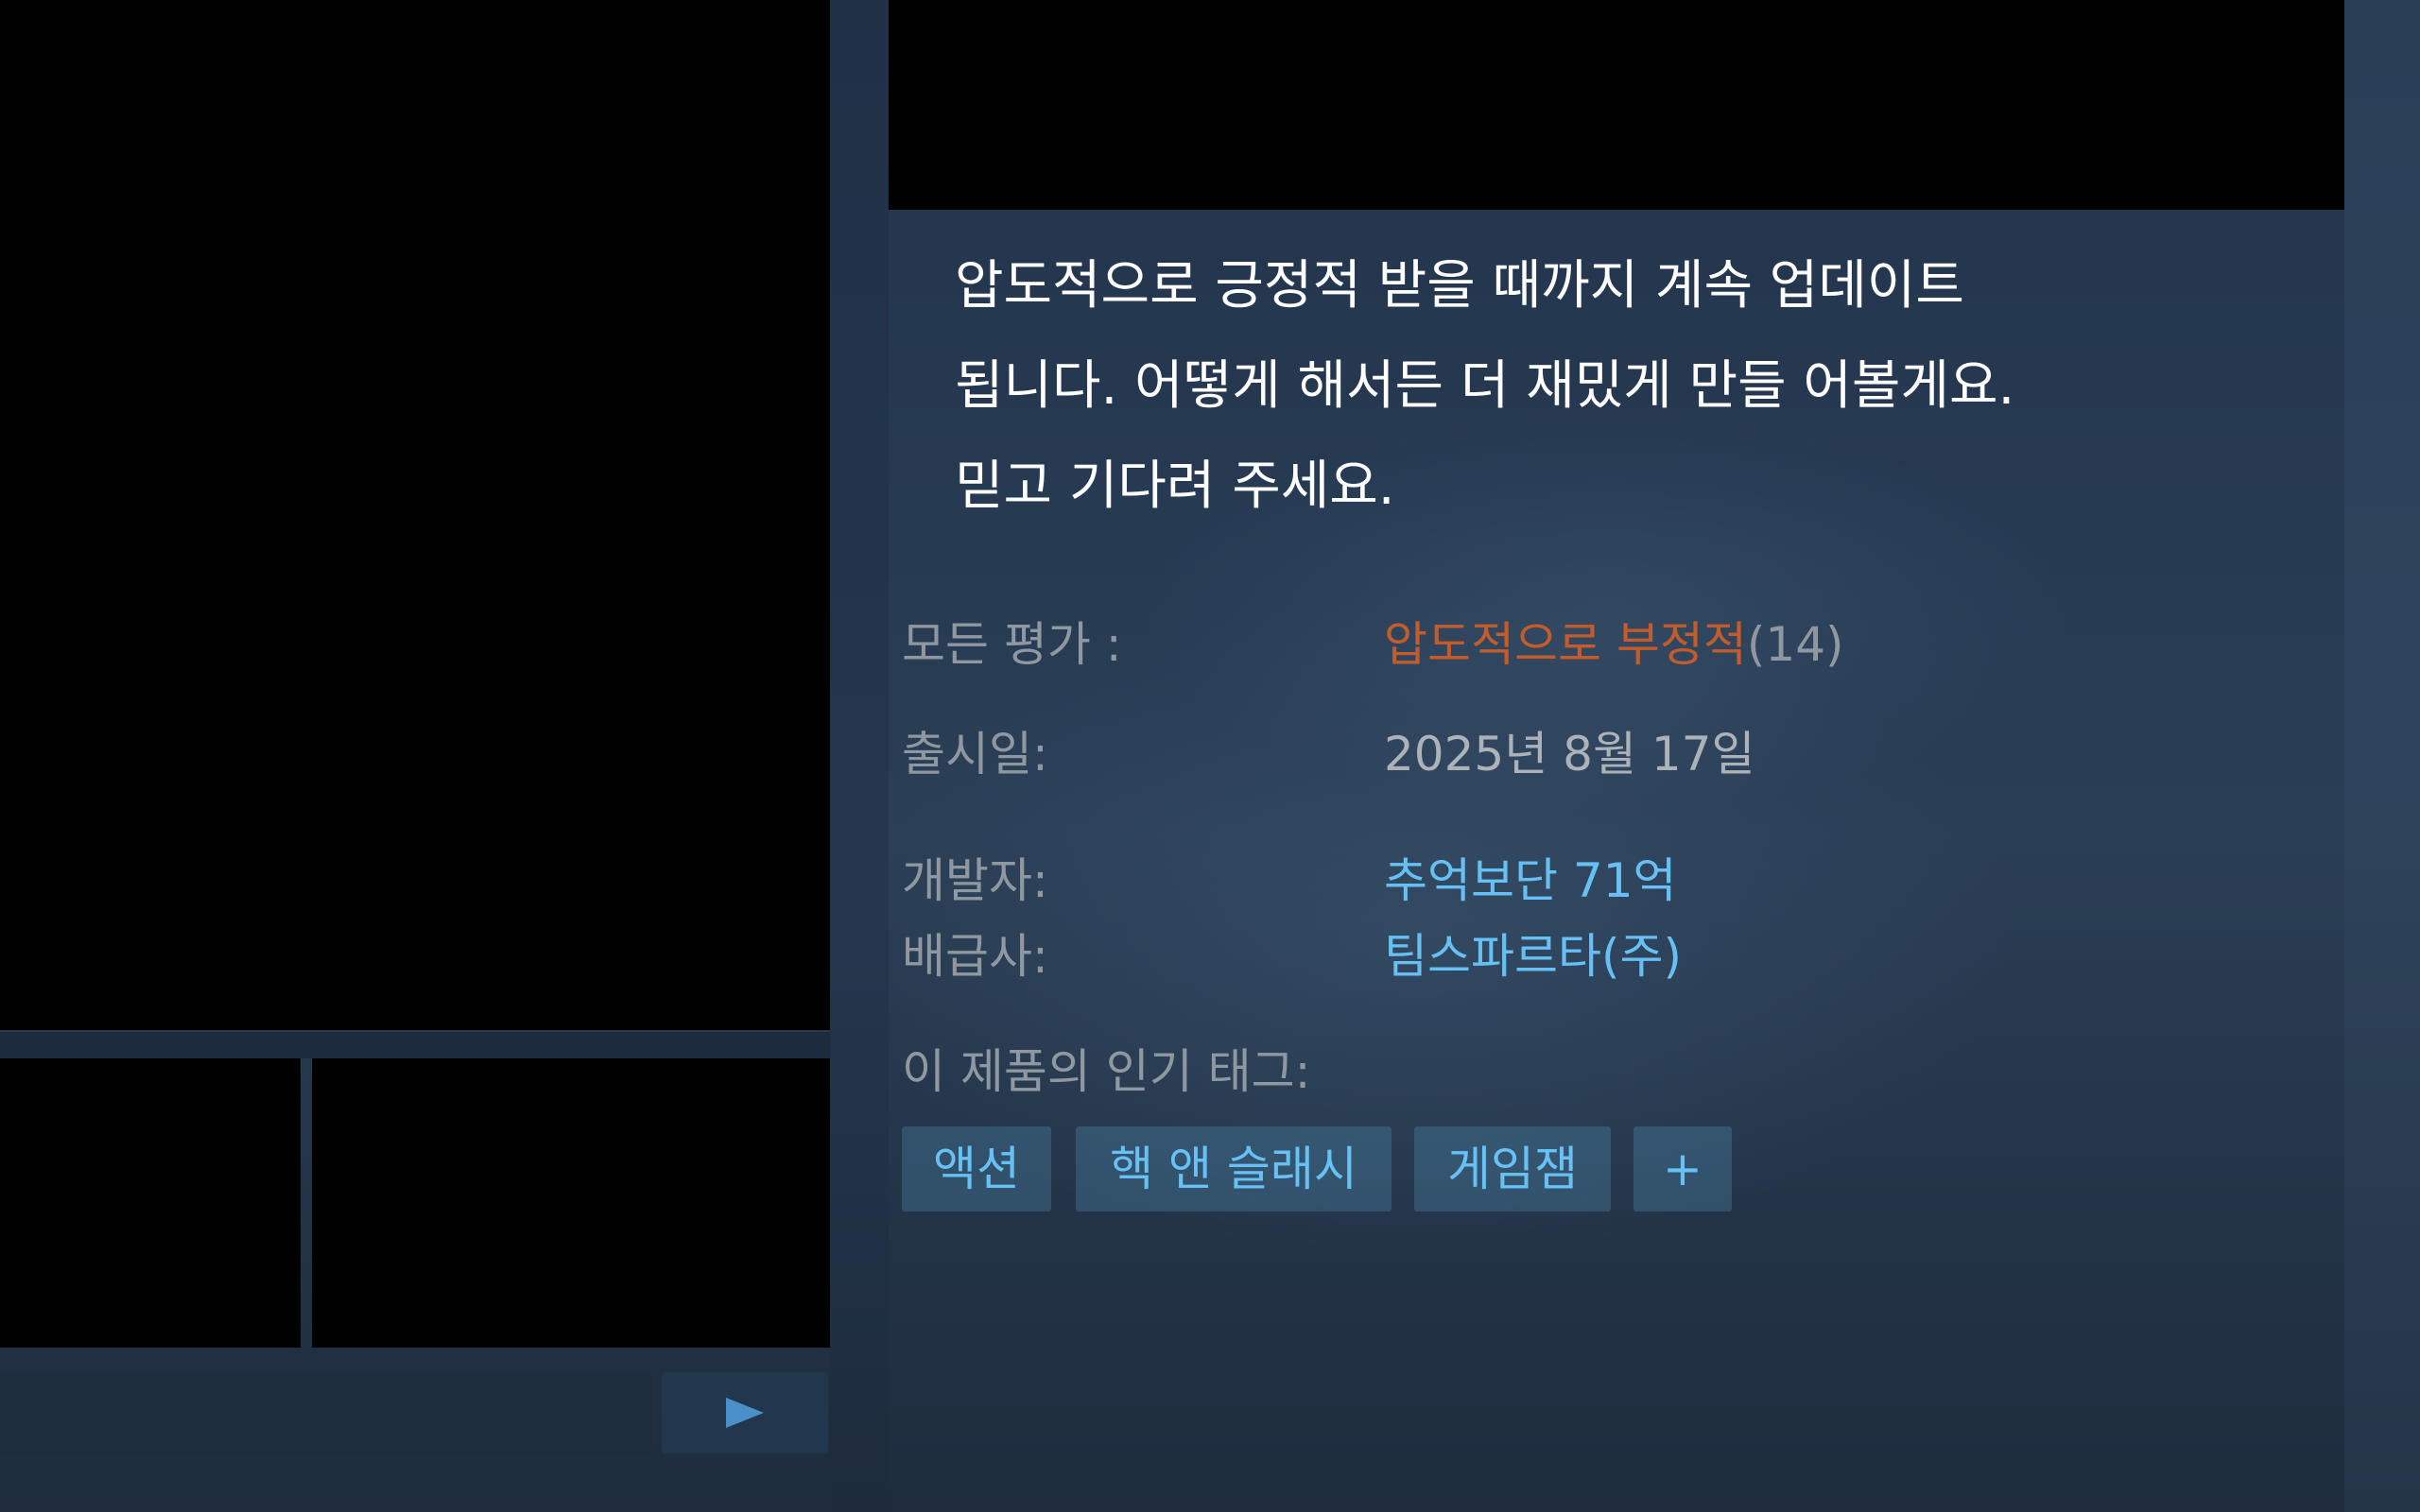  I want to click on thumbnail-strip-bar, so click(415, 1045).